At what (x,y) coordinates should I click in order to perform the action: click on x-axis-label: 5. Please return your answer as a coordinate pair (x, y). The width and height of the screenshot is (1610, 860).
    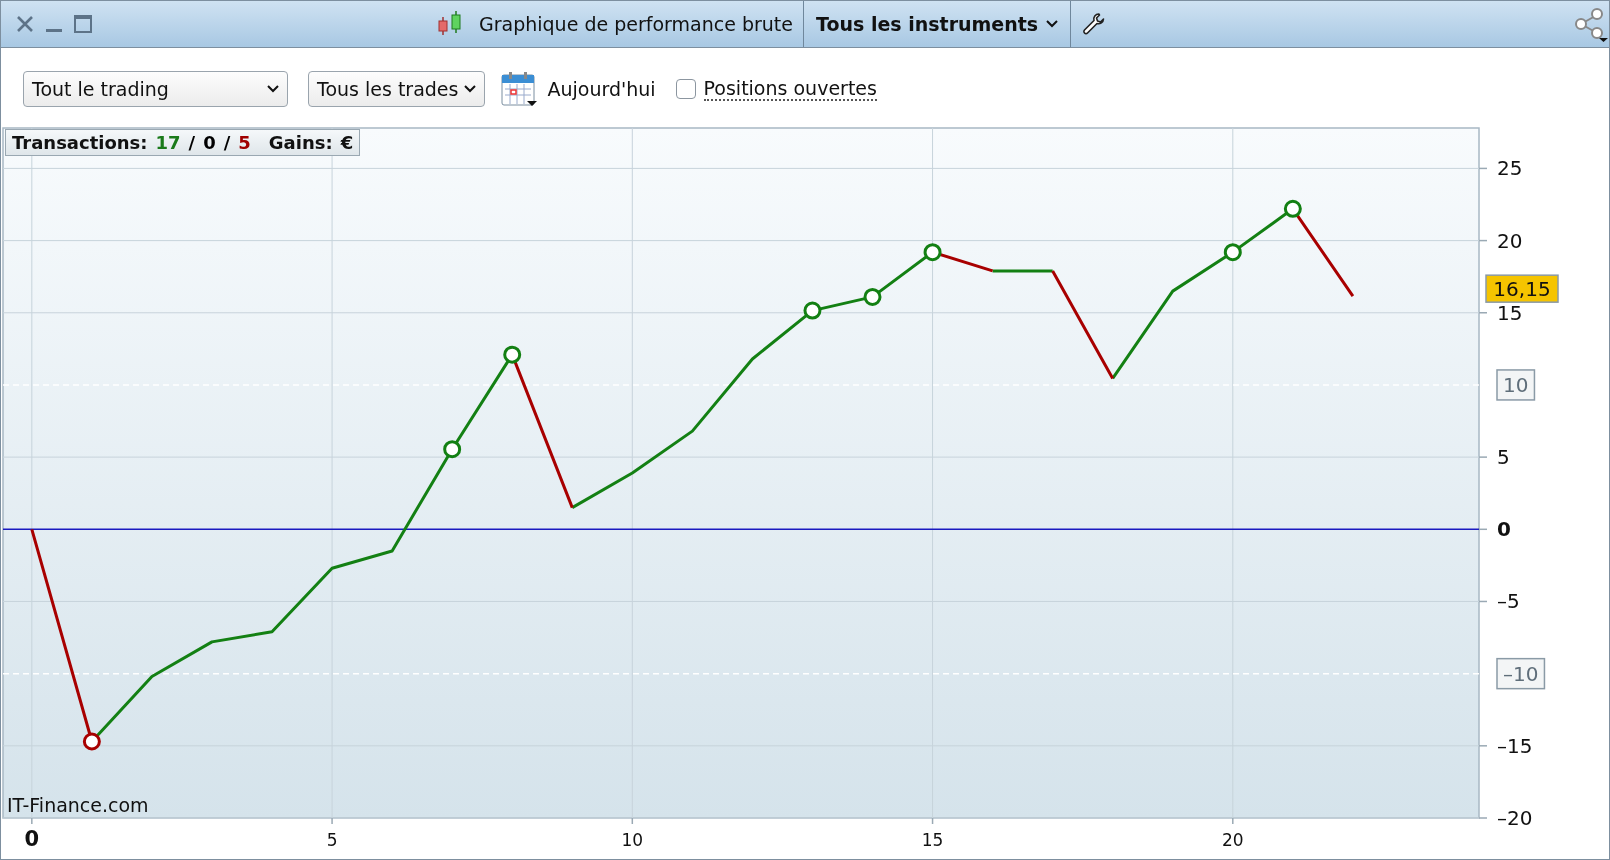
    Looking at the image, I should click on (332, 840).